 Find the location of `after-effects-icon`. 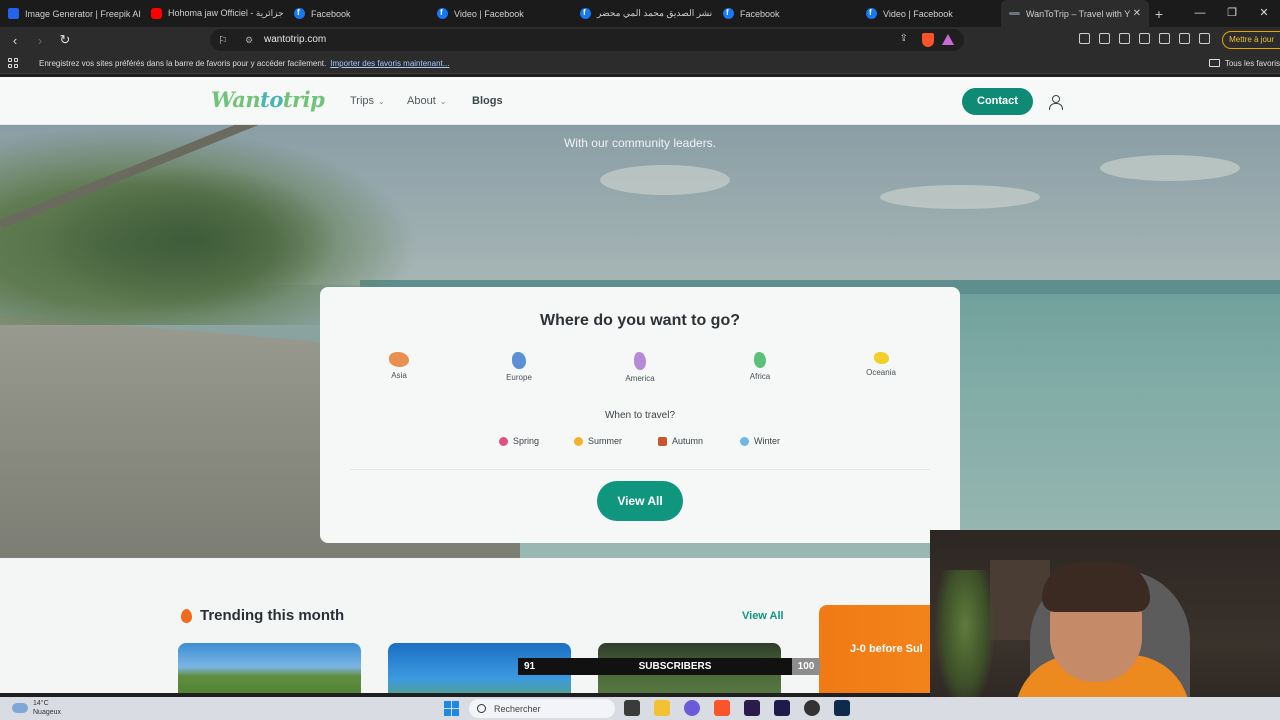

after-effects-icon is located at coordinates (782, 708).